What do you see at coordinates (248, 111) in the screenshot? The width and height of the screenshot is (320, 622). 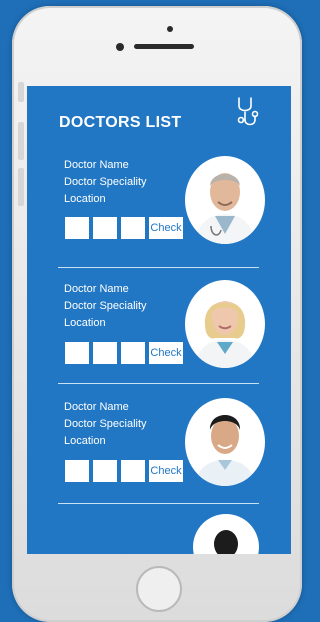 I see `stethoscope-icon` at bounding box center [248, 111].